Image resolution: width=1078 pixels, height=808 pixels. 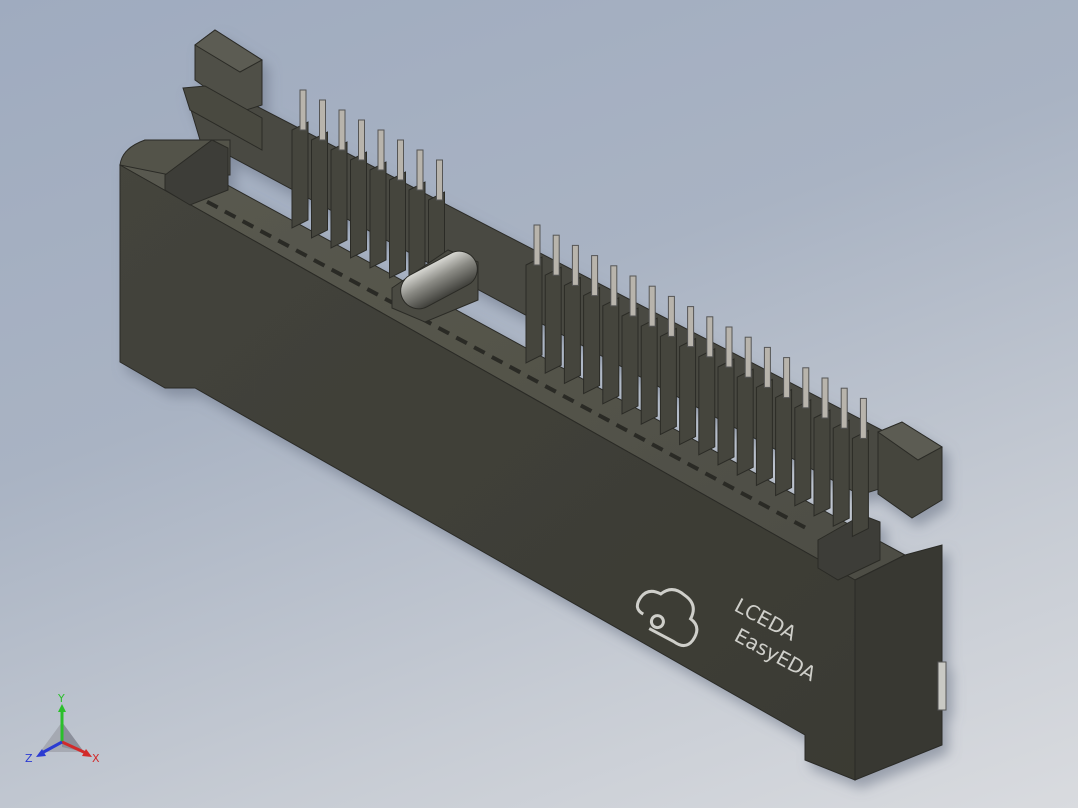 I want to click on z-axis-label: Z, so click(x=29, y=758).